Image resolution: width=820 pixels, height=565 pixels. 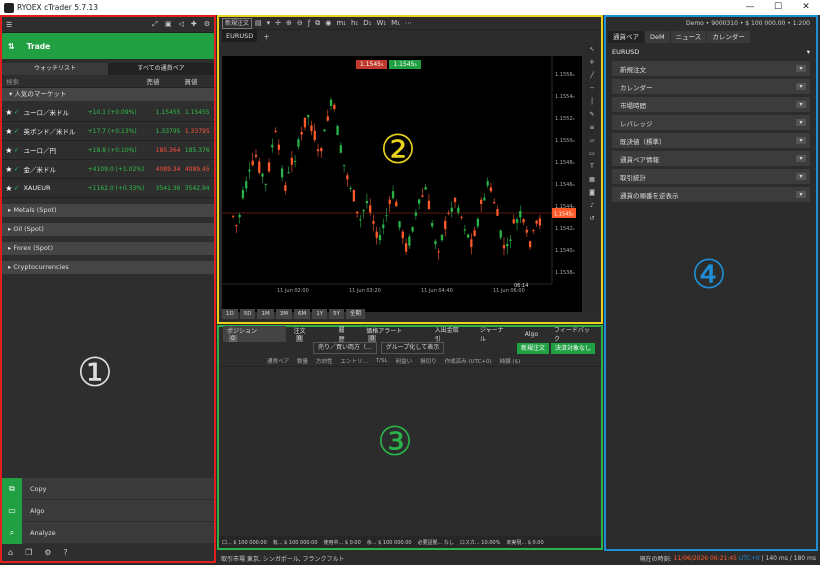 What do you see at coordinates (404, 361) in the screenshot?
I see `column-header: 利益い` at bounding box center [404, 361].